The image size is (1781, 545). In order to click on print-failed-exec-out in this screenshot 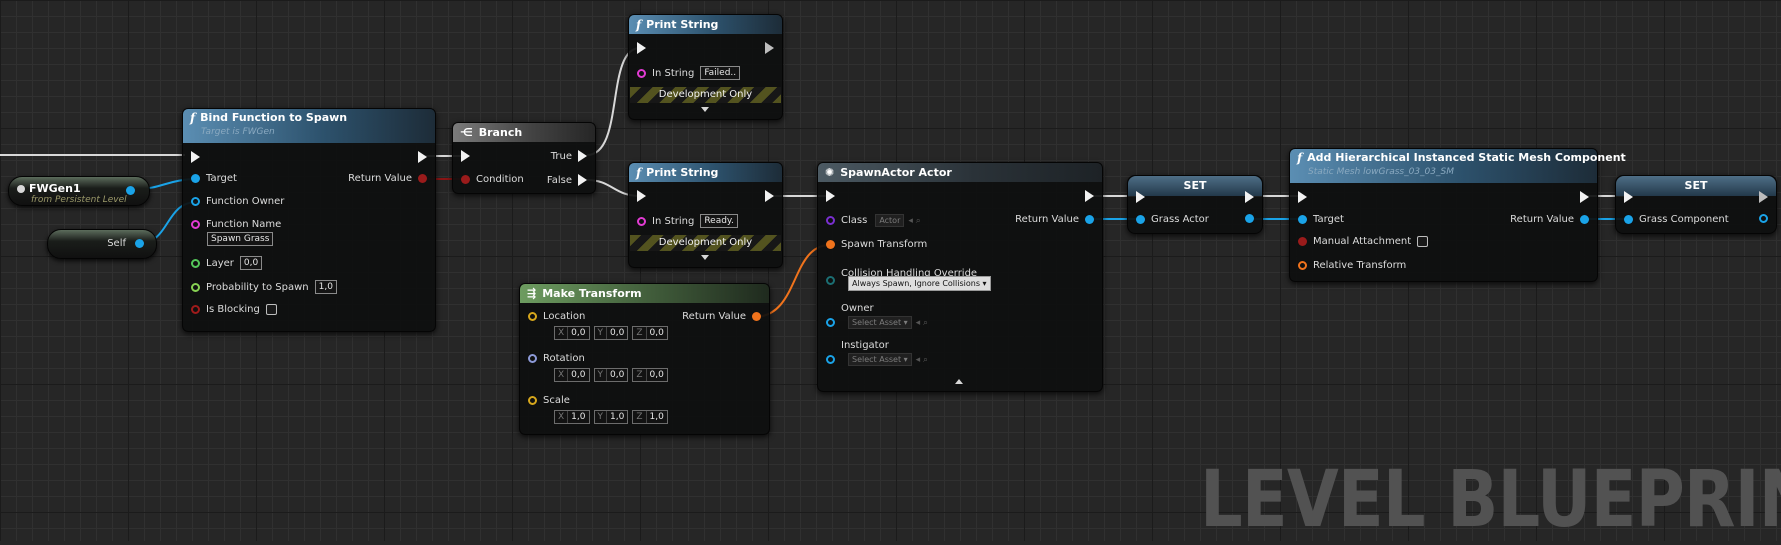, I will do `click(769, 48)`.